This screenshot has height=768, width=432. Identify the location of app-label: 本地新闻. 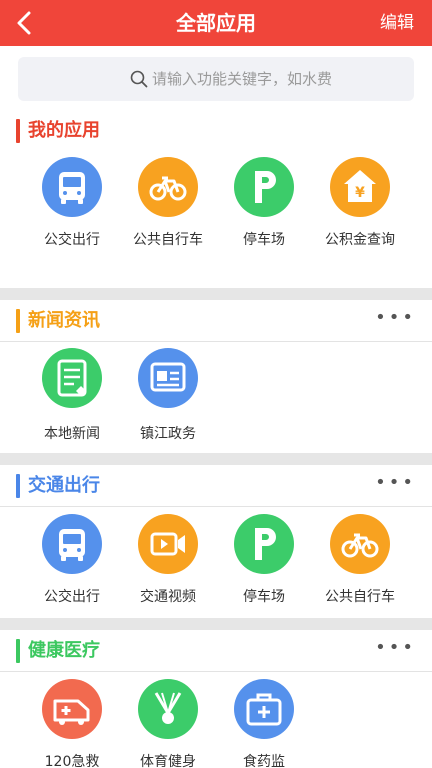
(72, 434).